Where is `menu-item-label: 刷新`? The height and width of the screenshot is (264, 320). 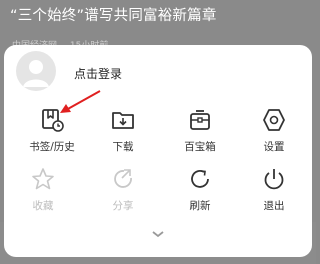 menu-item-label: 刷新 is located at coordinates (200, 206).